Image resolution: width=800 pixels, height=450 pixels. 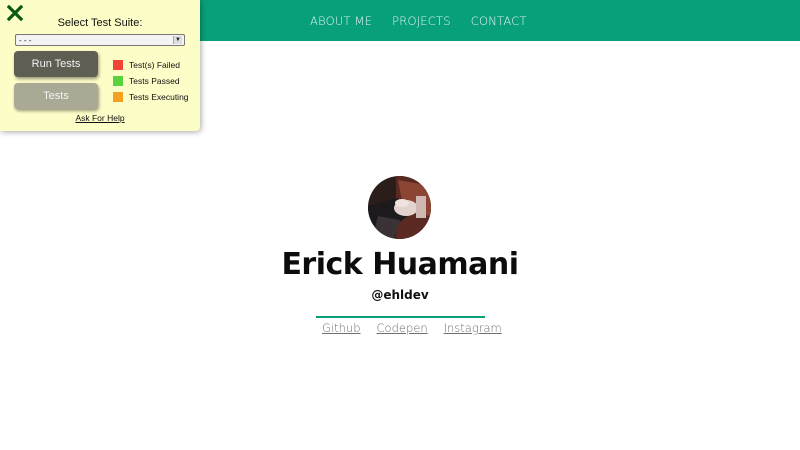 I want to click on social-links: Github Codepen Instagram, so click(x=420, y=328).